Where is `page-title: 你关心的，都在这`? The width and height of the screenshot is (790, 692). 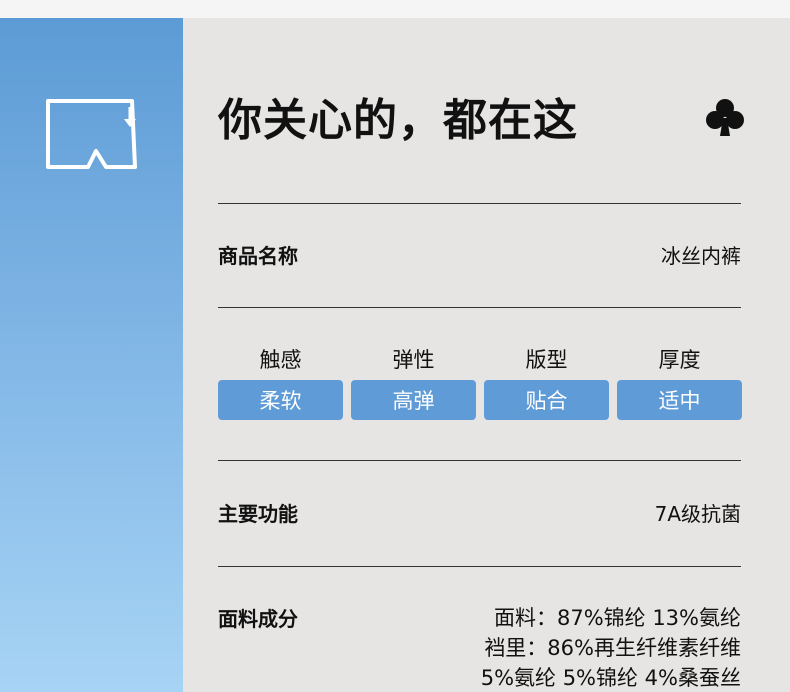 page-title: 你关心的，都在这 is located at coordinates (398, 120).